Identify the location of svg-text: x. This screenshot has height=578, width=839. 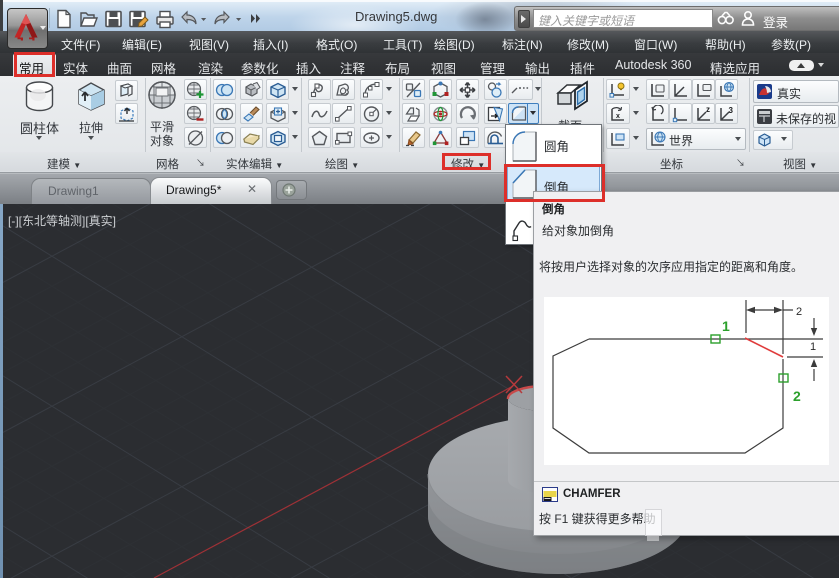
(618, 116).